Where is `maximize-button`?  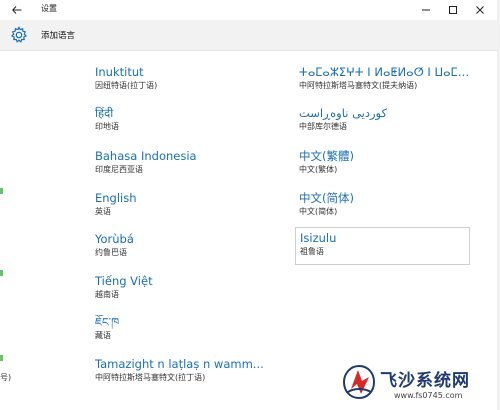 maximize-button is located at coordinates (453, 10).